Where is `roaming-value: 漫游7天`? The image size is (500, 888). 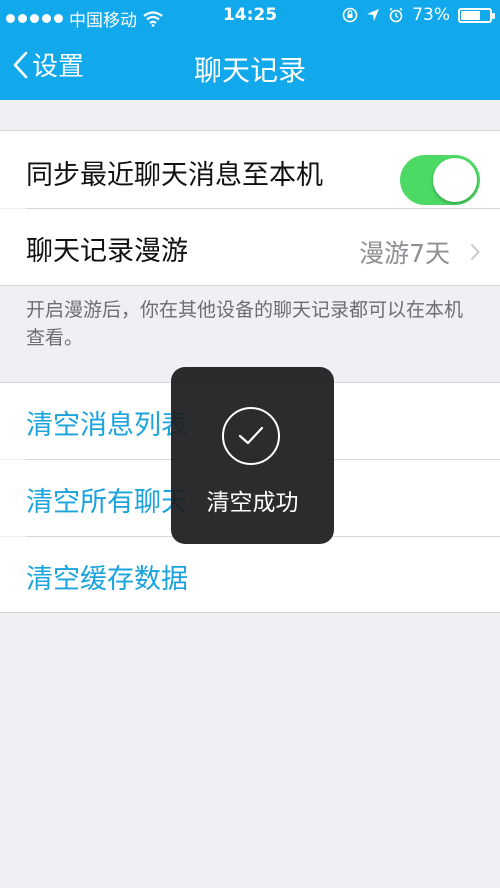
roaming-value: 漫游7天 is located at coordinates (404, 253).